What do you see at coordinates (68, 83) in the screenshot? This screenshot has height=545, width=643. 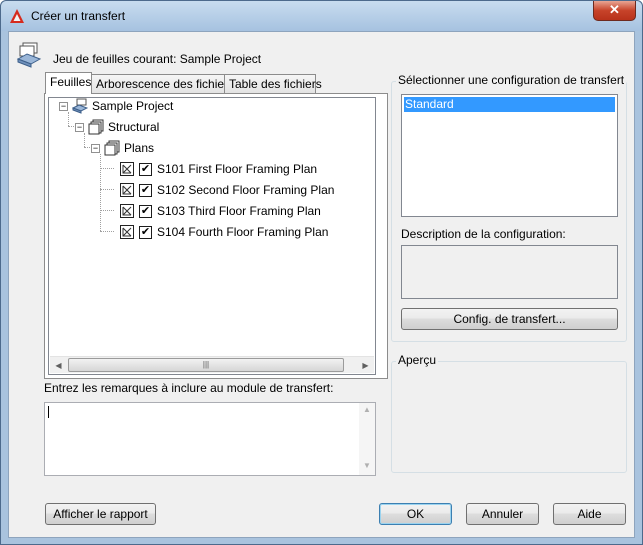 I see `tab-sheets: Feuilles` at bounding box center [68, 83].